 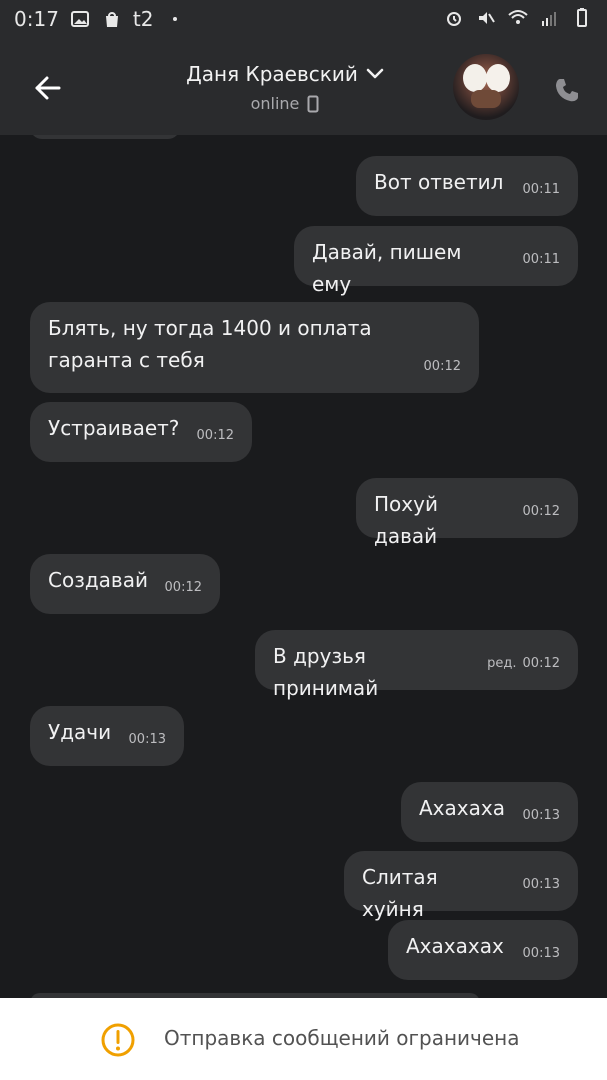 I want to click on back-arrow-icon, so click(x=48, y=88).